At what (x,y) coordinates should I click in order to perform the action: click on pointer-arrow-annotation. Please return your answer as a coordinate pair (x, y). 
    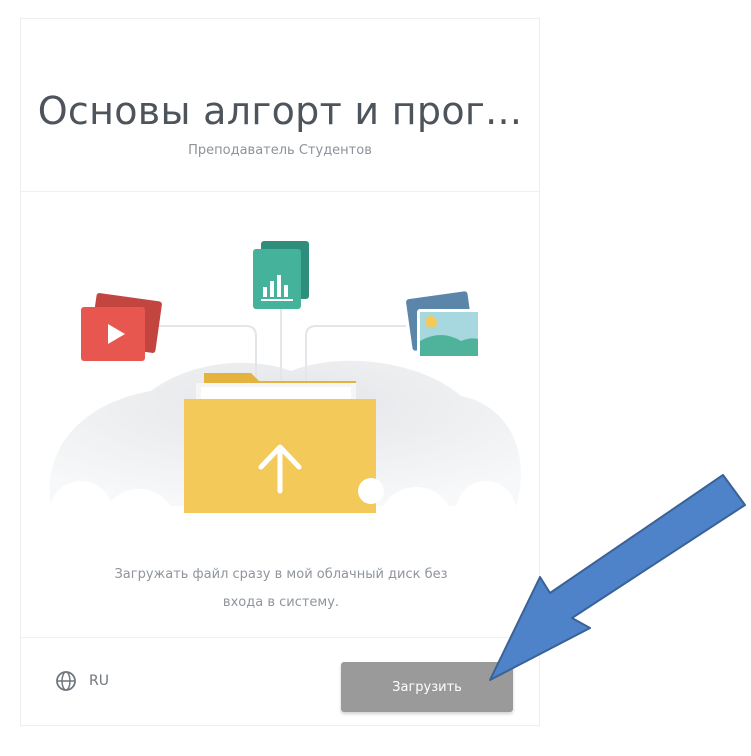
    Looking at the image, I should click on (617, 577).